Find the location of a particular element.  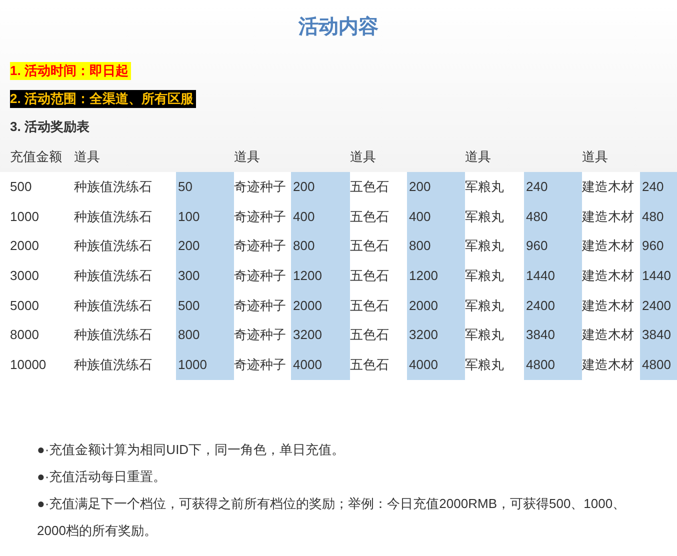

table-cell: 100 is located at coordinates (205, 217).